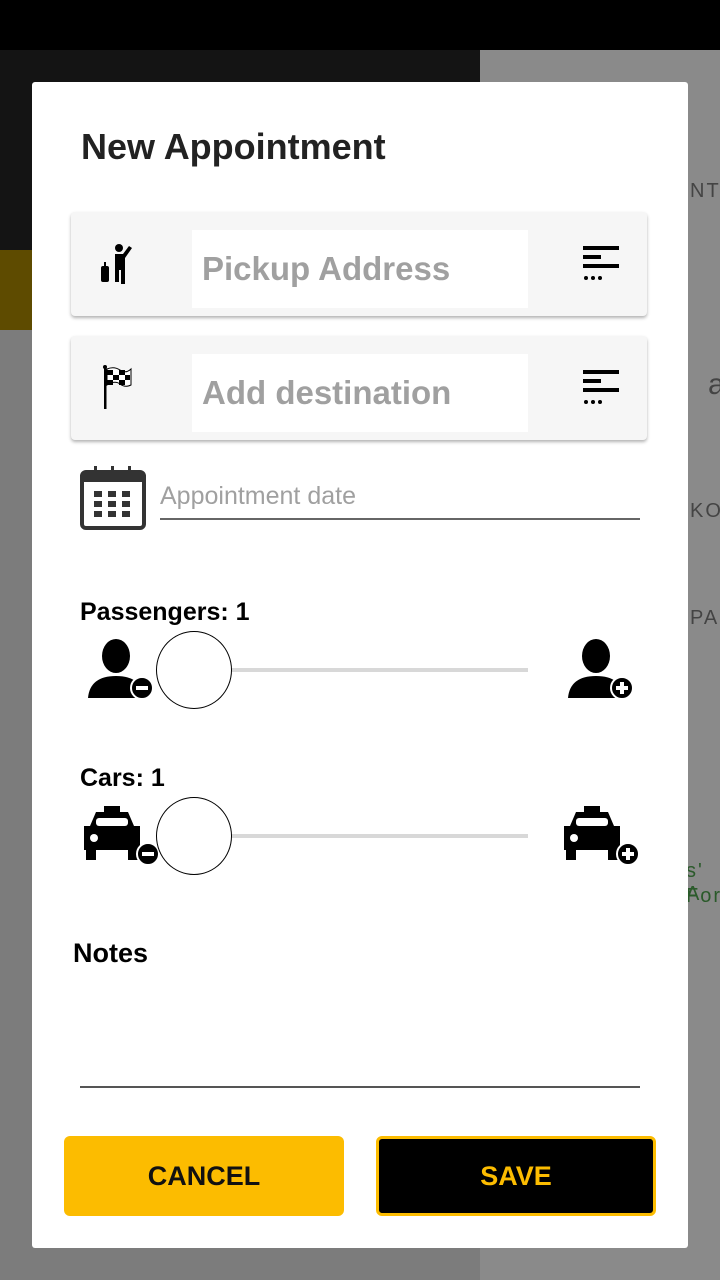 The width and height of the screenshot is (720, 1280). Describe the element at coordinates (602, 264) in the screenshot. I see `address-list-icon` at that location.